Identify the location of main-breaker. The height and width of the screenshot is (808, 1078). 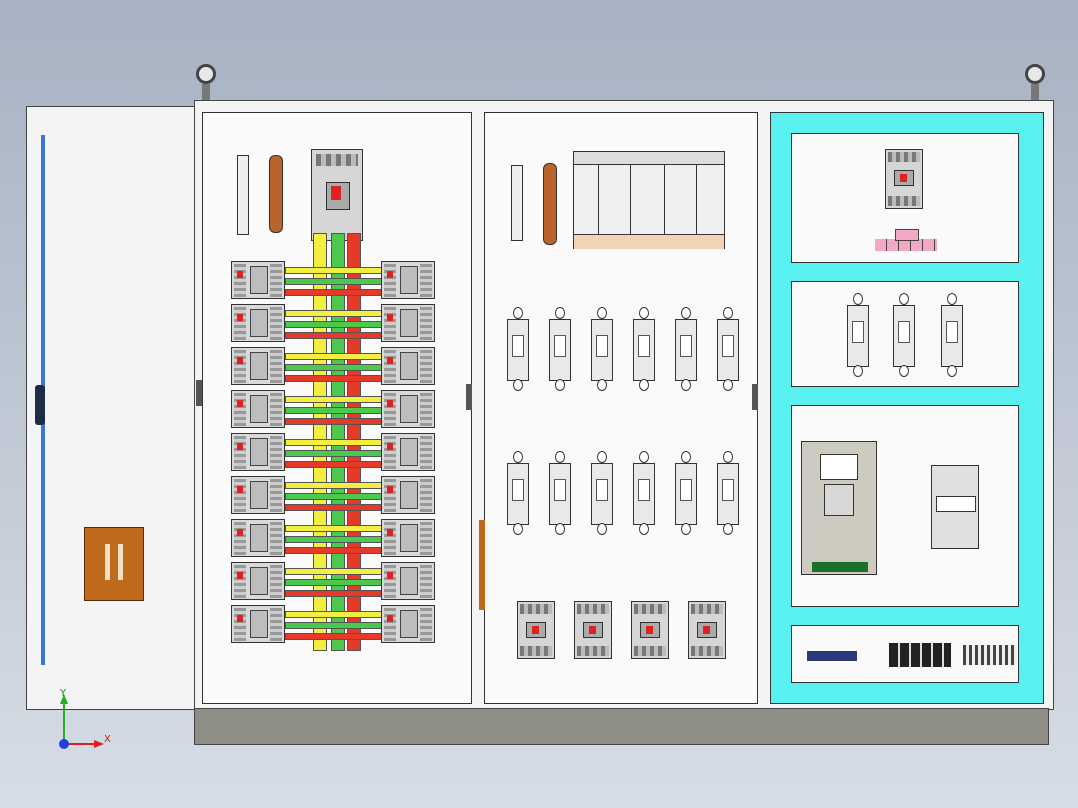
(337, 195).